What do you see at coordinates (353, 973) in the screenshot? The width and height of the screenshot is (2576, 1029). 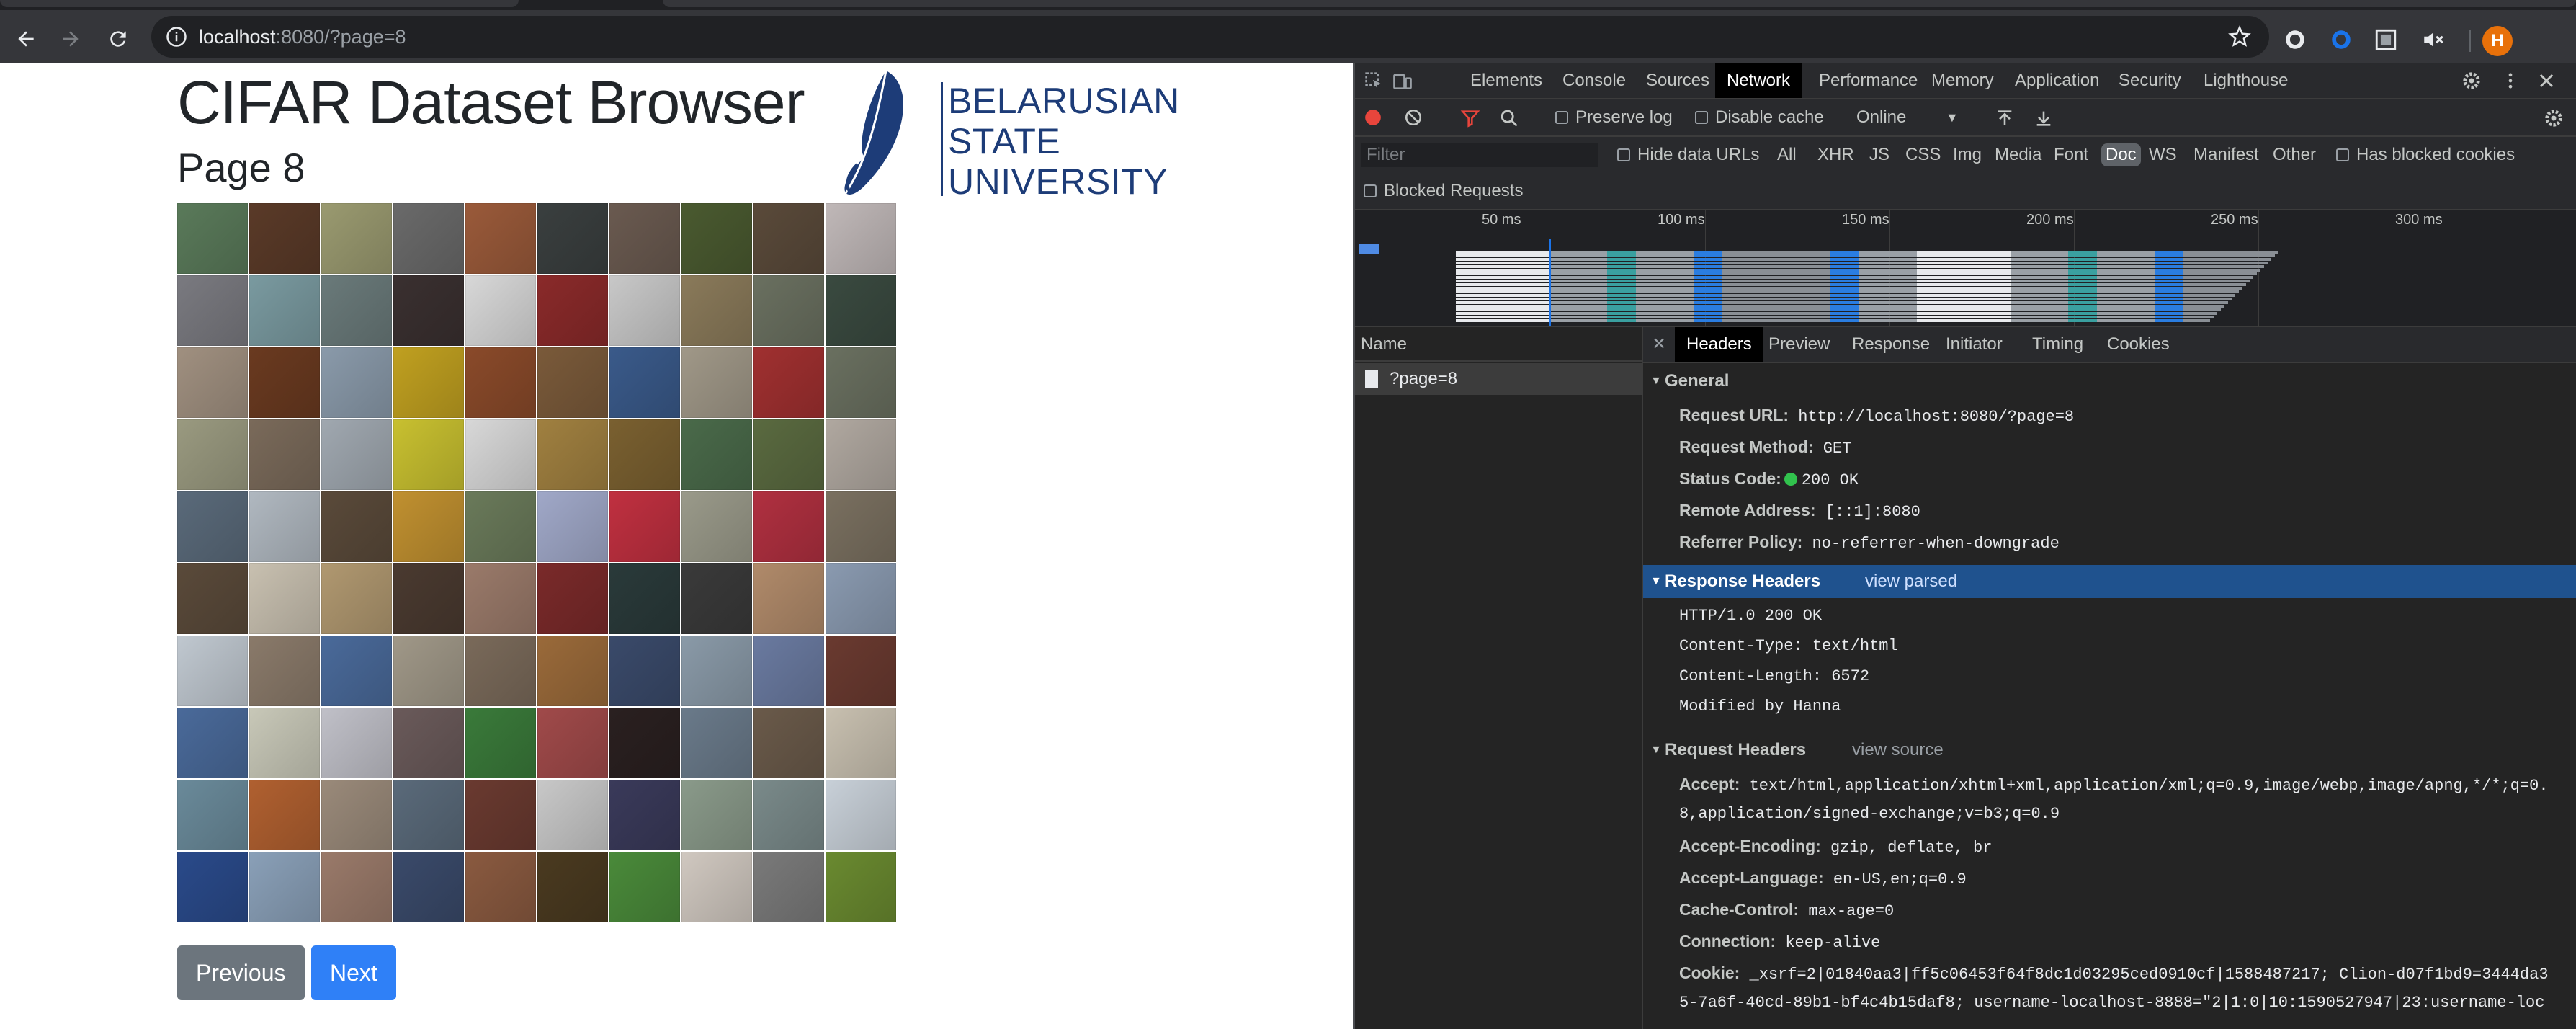 I see `next-button: Next` at bounding box center [353, 973].